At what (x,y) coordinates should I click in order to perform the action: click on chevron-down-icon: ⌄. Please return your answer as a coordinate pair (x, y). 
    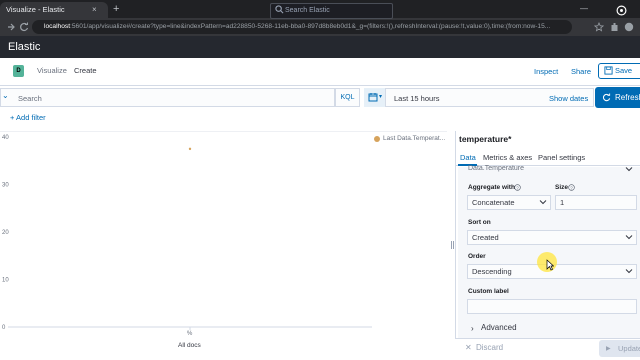
    Looking at the image, I should click on (5, 95).